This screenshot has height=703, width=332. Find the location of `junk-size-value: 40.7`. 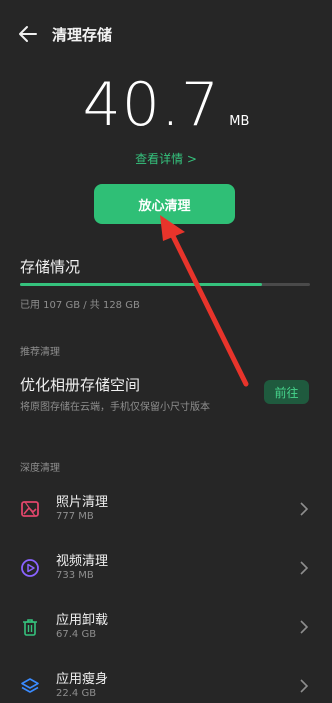

junk-size-value: 40.7 is located at coordinates (151, 105).